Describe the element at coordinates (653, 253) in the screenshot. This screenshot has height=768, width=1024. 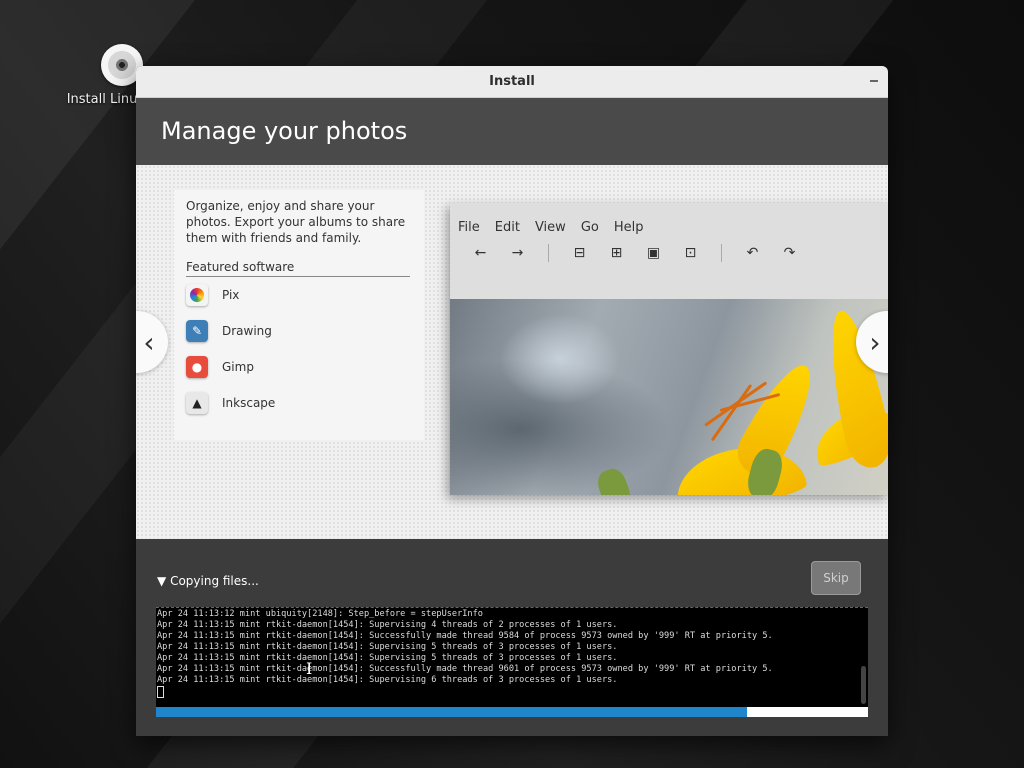
I see `zoom-actual-icon: ▣` at that location.